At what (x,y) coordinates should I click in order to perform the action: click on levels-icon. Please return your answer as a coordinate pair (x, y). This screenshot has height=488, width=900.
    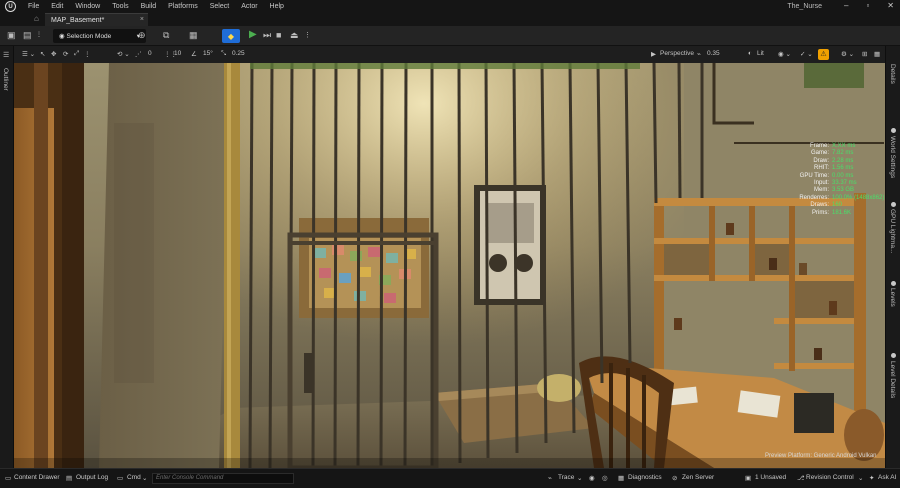
    Looking at the image, I should click on (893, 283).